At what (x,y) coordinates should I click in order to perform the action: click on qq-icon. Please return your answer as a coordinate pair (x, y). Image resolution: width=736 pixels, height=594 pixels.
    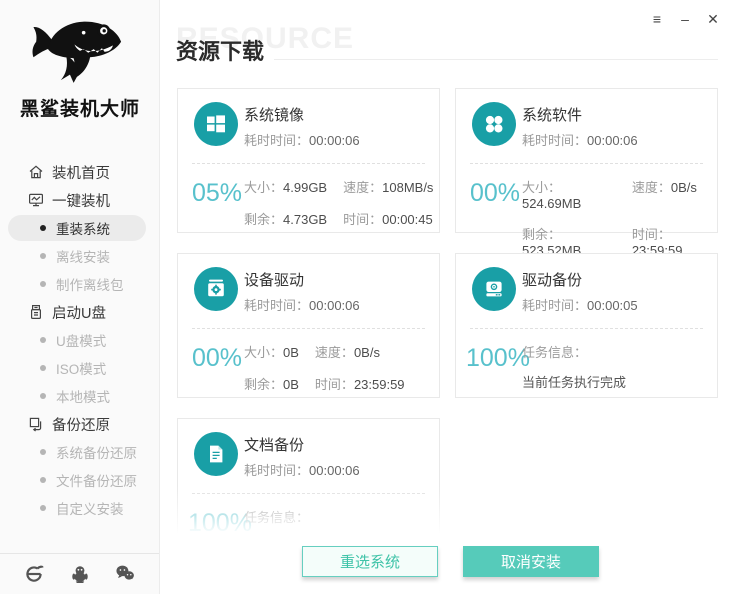
    Looking at the image, I should click on (80, 574).